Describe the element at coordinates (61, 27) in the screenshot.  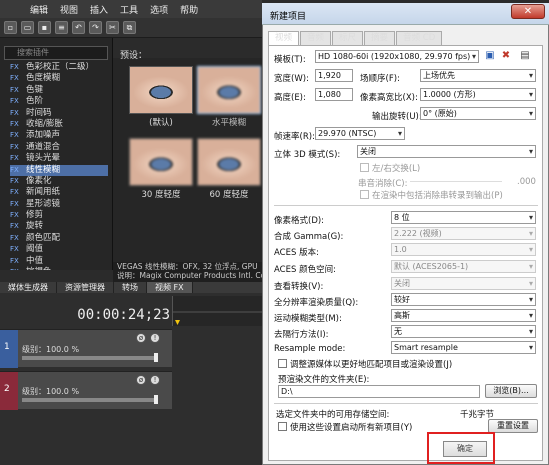
I see `properties-icon: ≡` at that location.